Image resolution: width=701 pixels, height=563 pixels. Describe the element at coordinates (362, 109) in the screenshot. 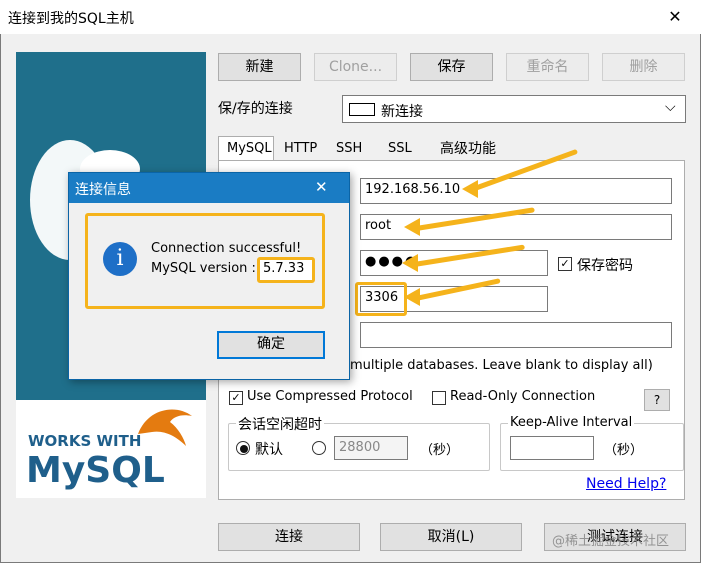

I see `connection-color-swatch` at that location.